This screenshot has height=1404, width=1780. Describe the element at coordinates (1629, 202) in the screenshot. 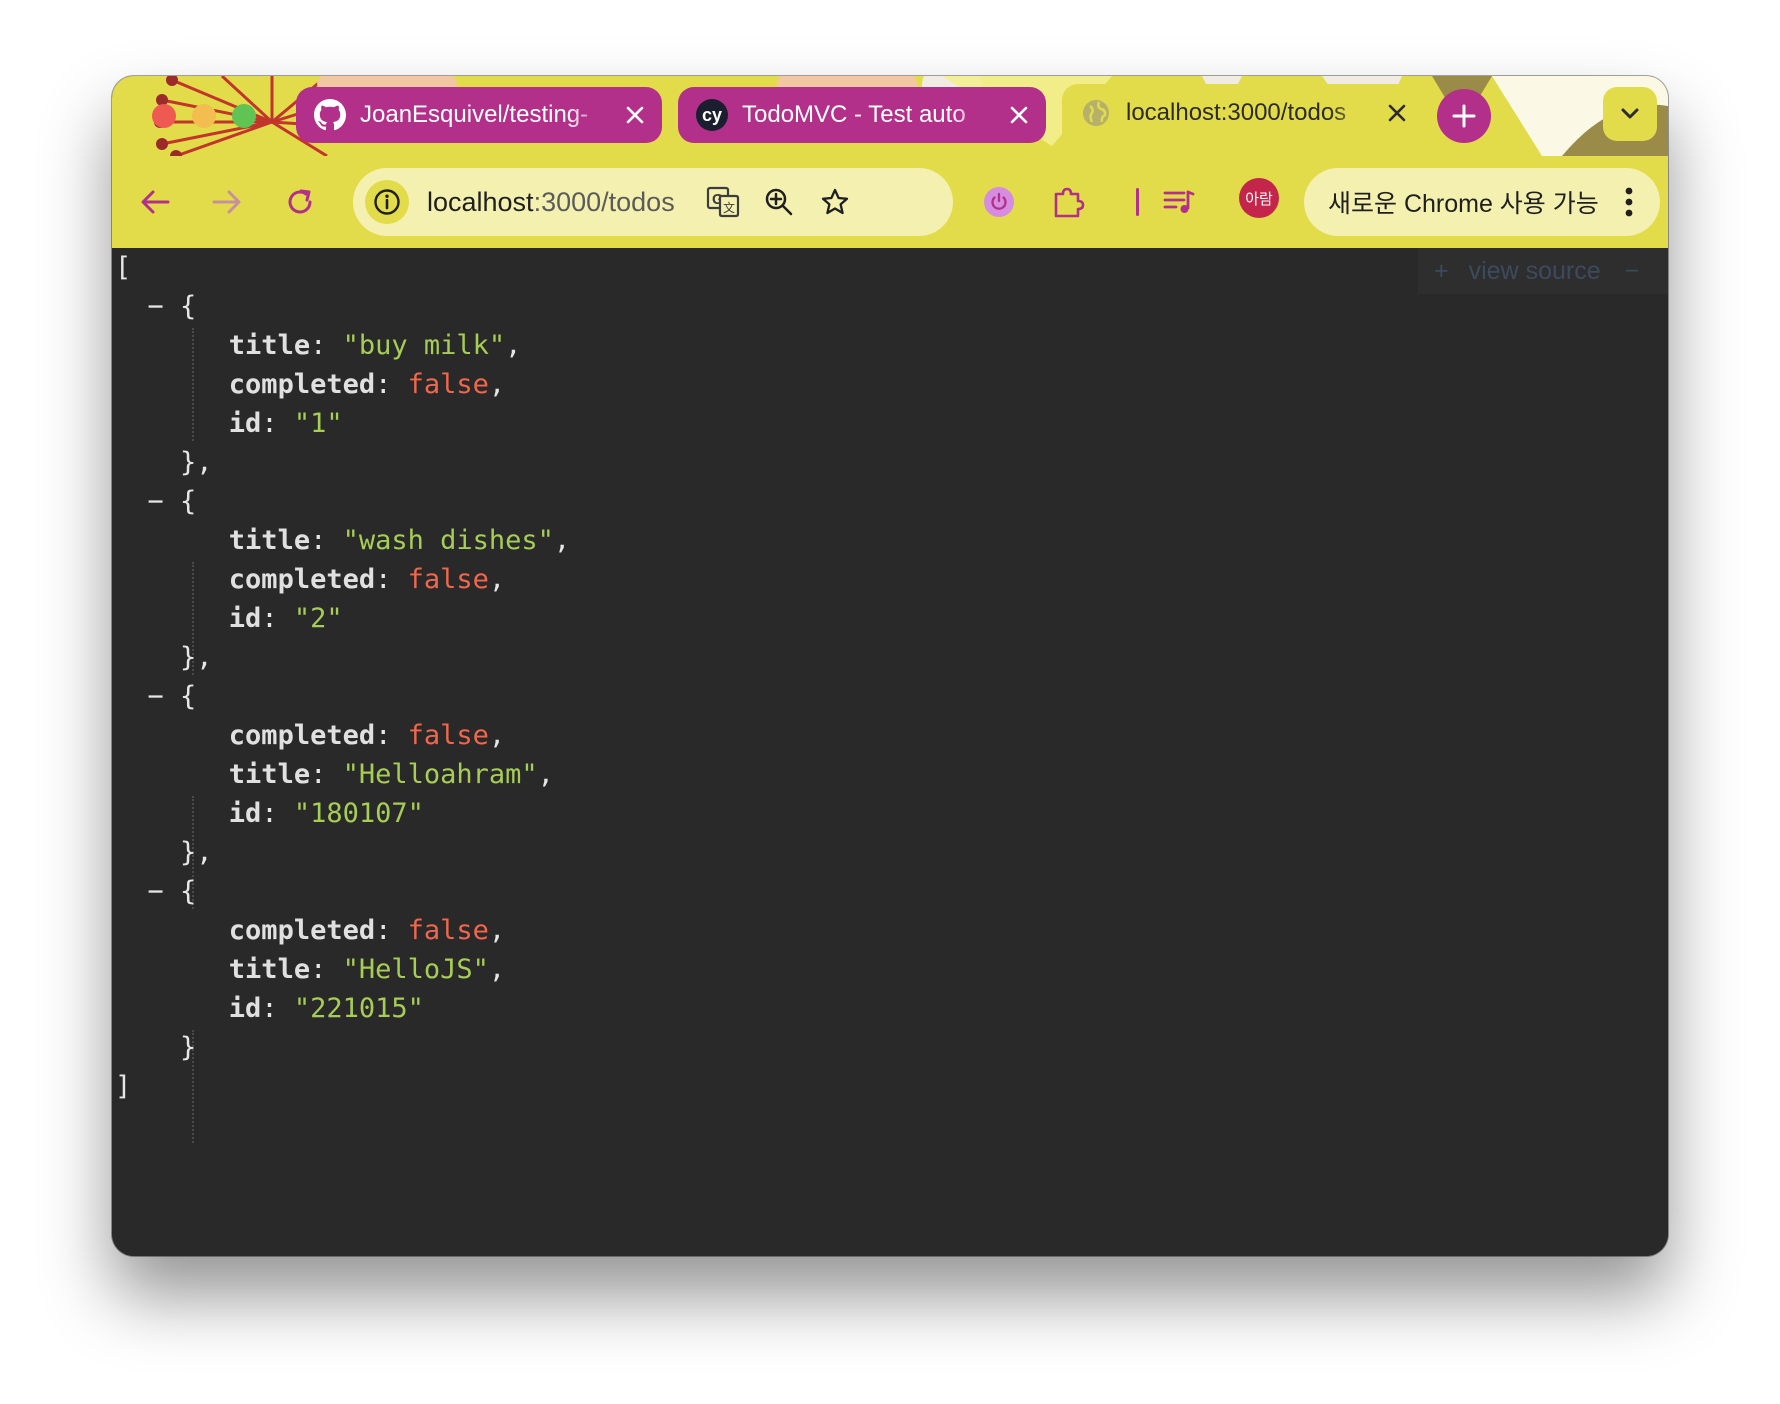

I see `more-menu-icon` at that location.